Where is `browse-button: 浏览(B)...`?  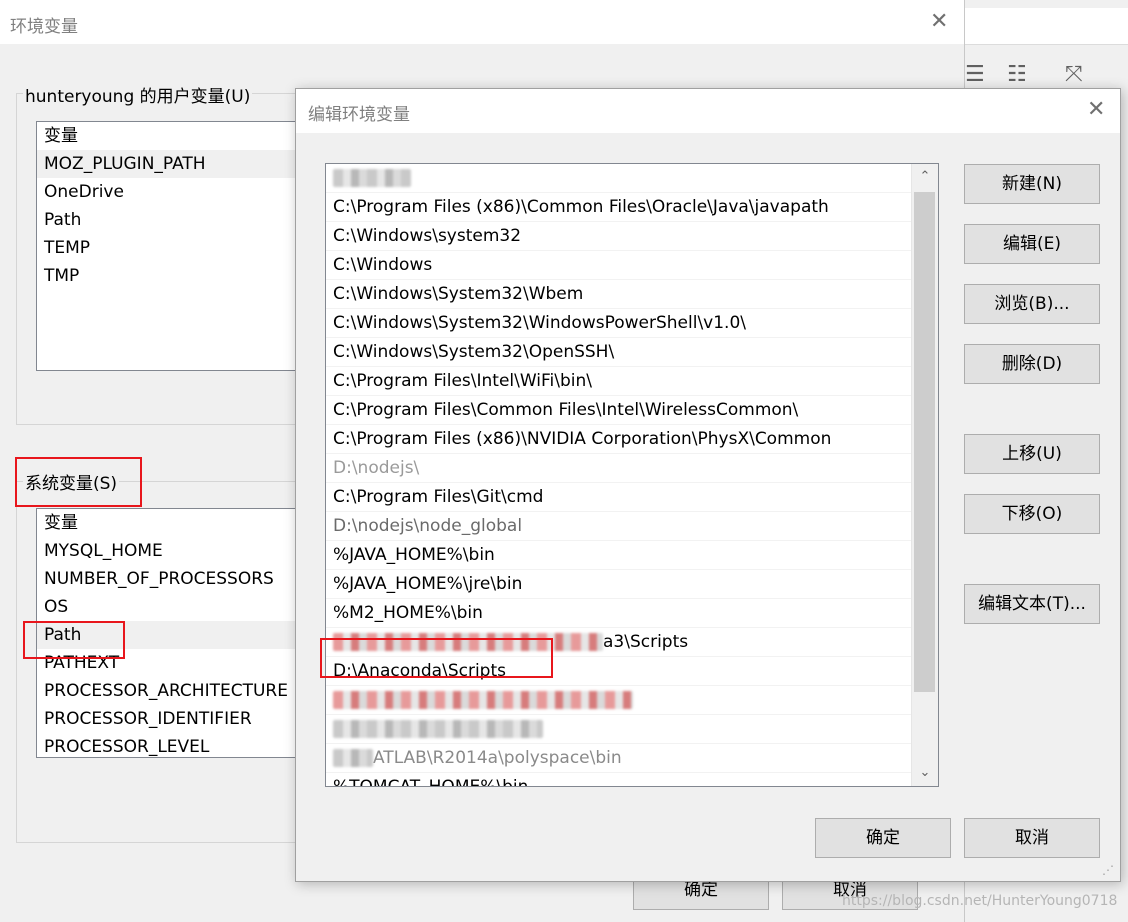
browse-button: 浏览(B)... is located at coordinates (1032, 304).